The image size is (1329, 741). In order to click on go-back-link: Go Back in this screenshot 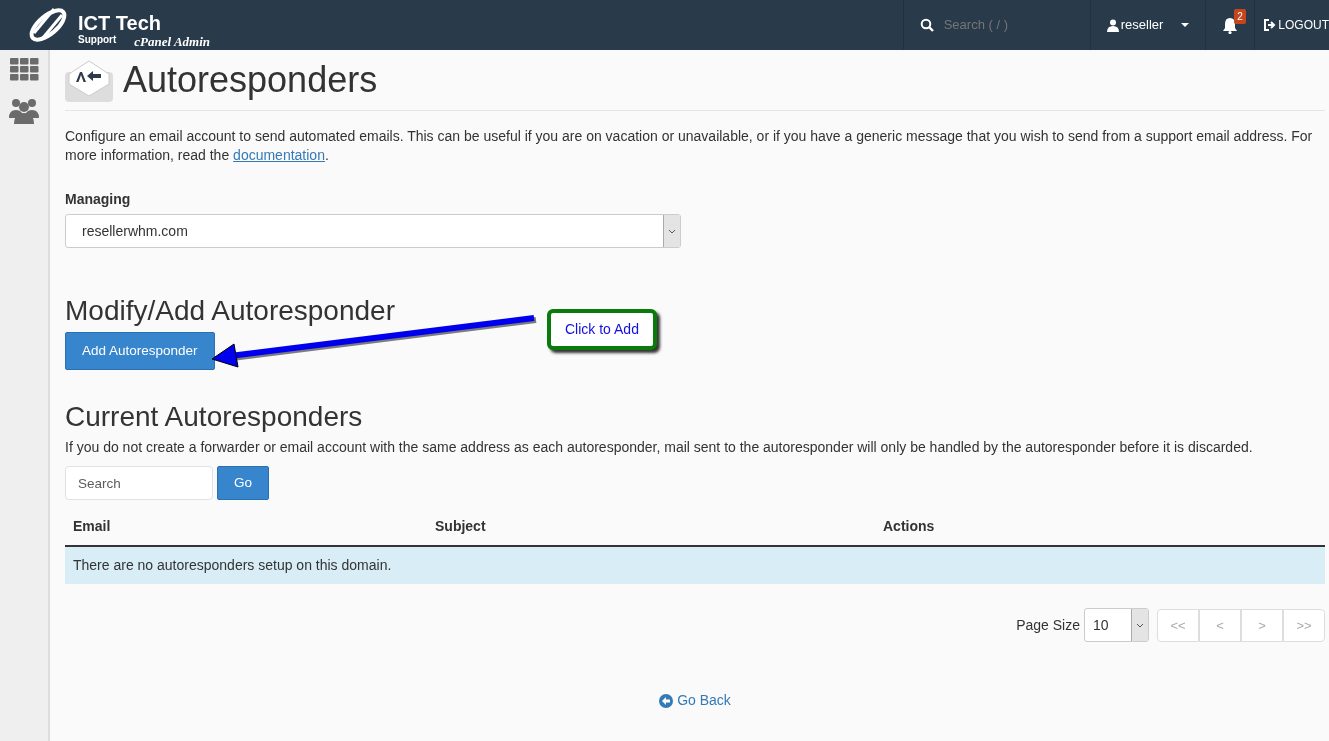, I will do `click(695, 701)`.